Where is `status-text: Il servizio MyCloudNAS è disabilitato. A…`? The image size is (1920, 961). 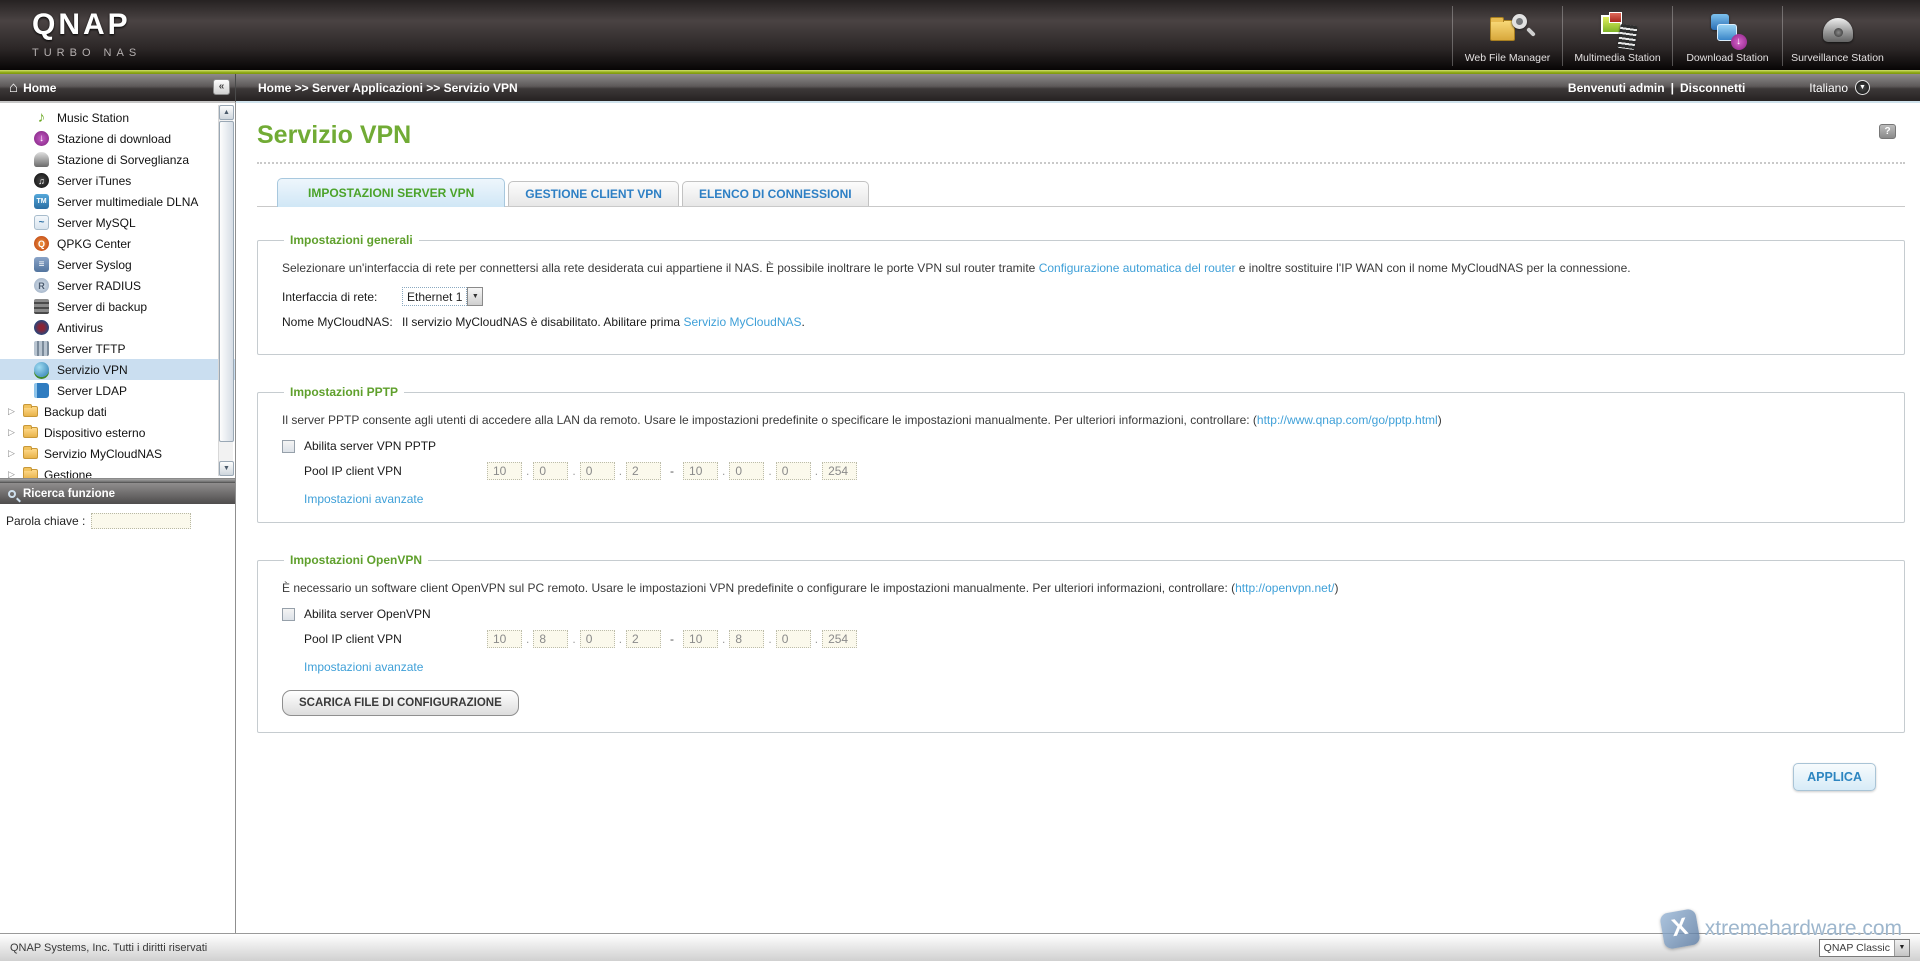
status-text: Il servizio MyCloudNAS è disabilitato. A… is located at coordinates (543, 322).